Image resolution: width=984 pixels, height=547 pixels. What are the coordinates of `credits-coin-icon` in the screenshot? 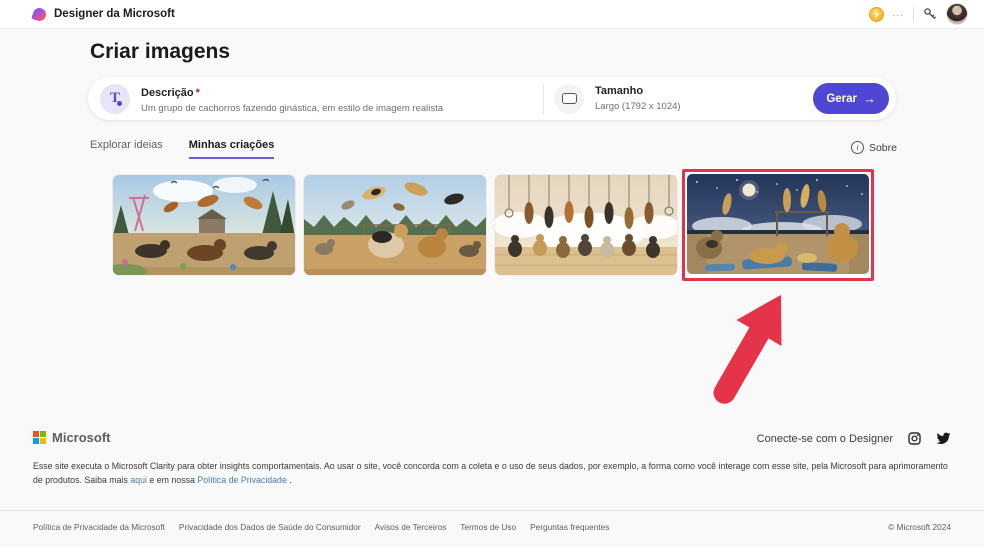 It's located at (876, 14).